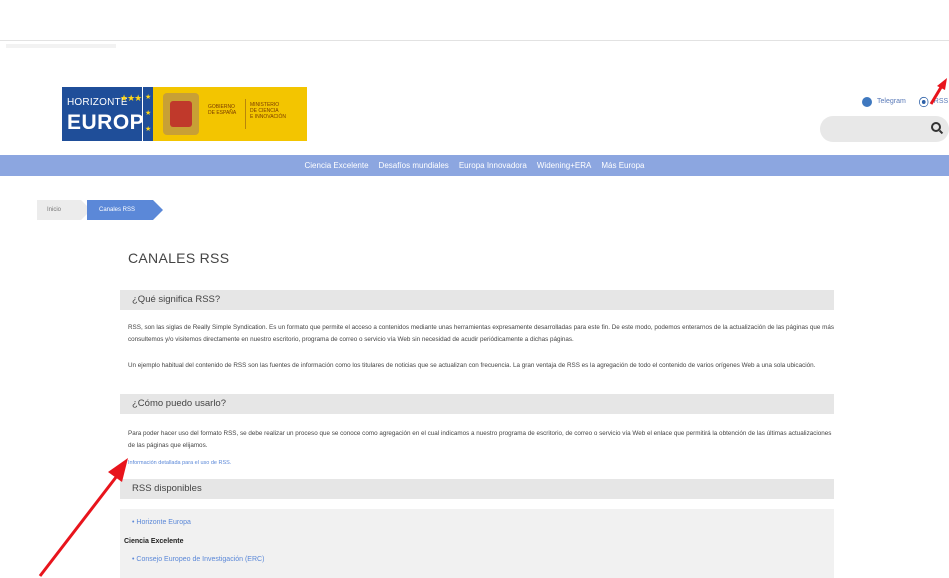  Describe the element at coordinates (891, 101) in the screenshot. I see `telegram-link: Telegram` at that location.